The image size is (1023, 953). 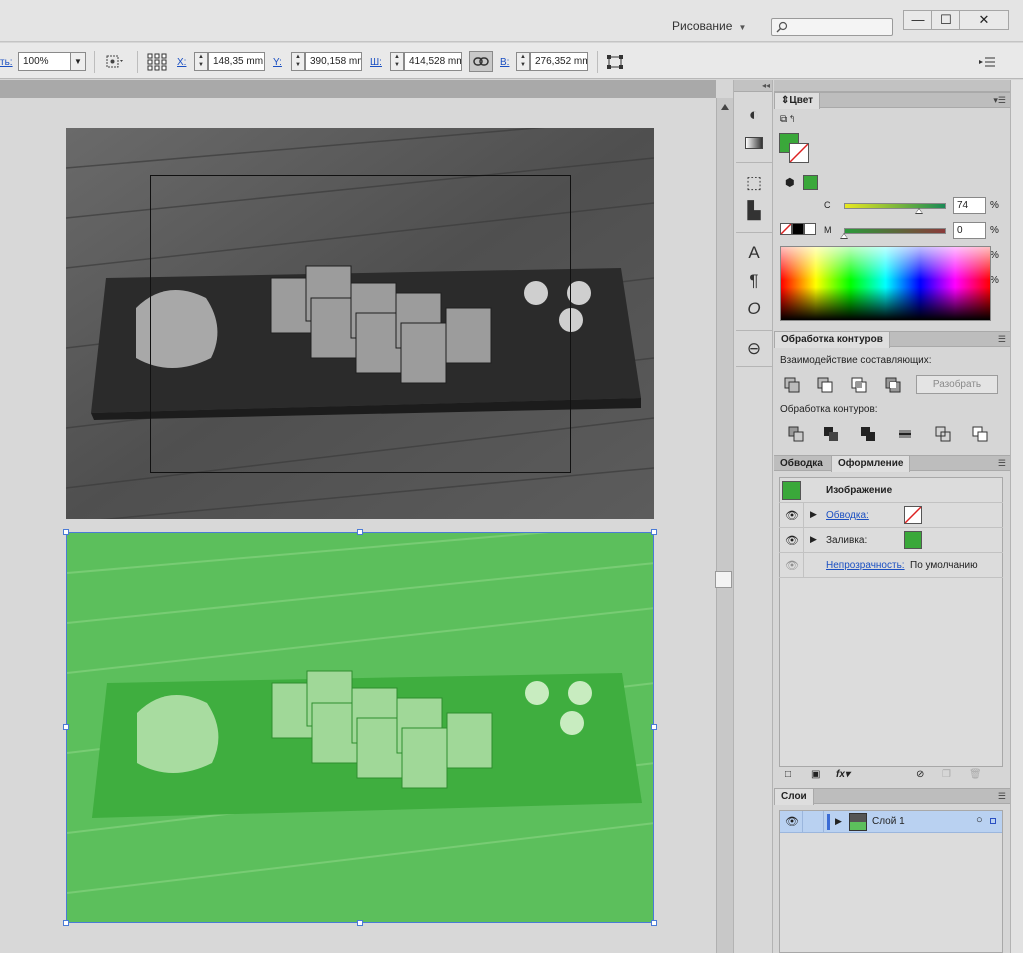 I want to click on transform-panel-icon: ⬚, so click(x=754, y=183).